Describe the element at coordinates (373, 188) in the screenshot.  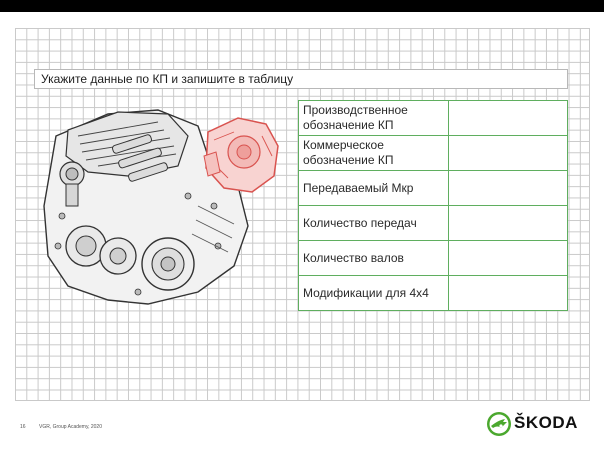
I see `row-label: Передаваемый Мкр` at that location.